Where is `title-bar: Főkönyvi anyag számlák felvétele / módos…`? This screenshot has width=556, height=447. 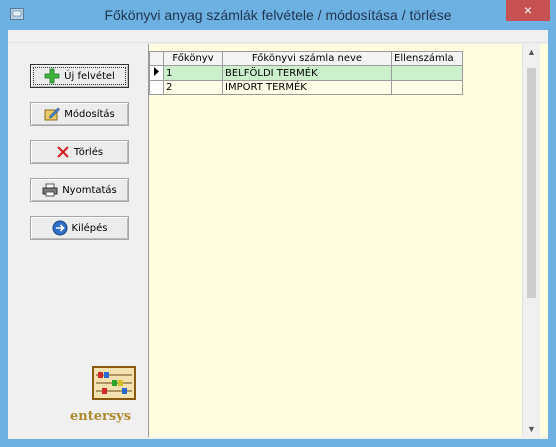 title-bar: Főkönyvi anyag számlák felvétele / módos… is located at coordinates (278, 15).